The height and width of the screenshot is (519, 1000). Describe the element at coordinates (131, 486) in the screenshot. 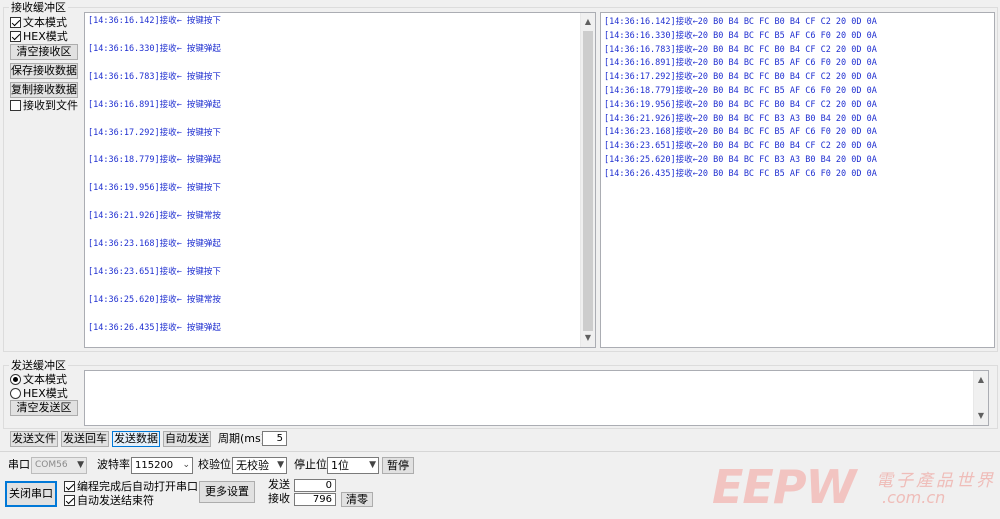

I see `auto-open-port-checkbox: 编程完成后自动打开串口` at that location.